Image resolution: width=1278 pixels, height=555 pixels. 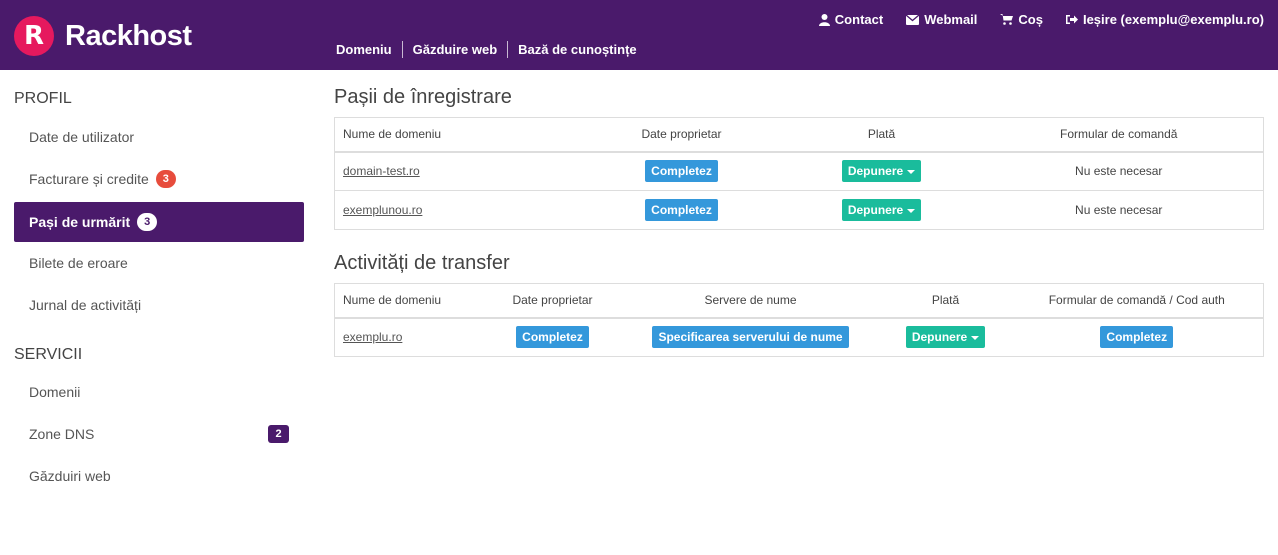 What do you see at coordinates (165, 179) in the screenshot?
I see `billing-count-badge: 3` at bounding box center [165, 179].